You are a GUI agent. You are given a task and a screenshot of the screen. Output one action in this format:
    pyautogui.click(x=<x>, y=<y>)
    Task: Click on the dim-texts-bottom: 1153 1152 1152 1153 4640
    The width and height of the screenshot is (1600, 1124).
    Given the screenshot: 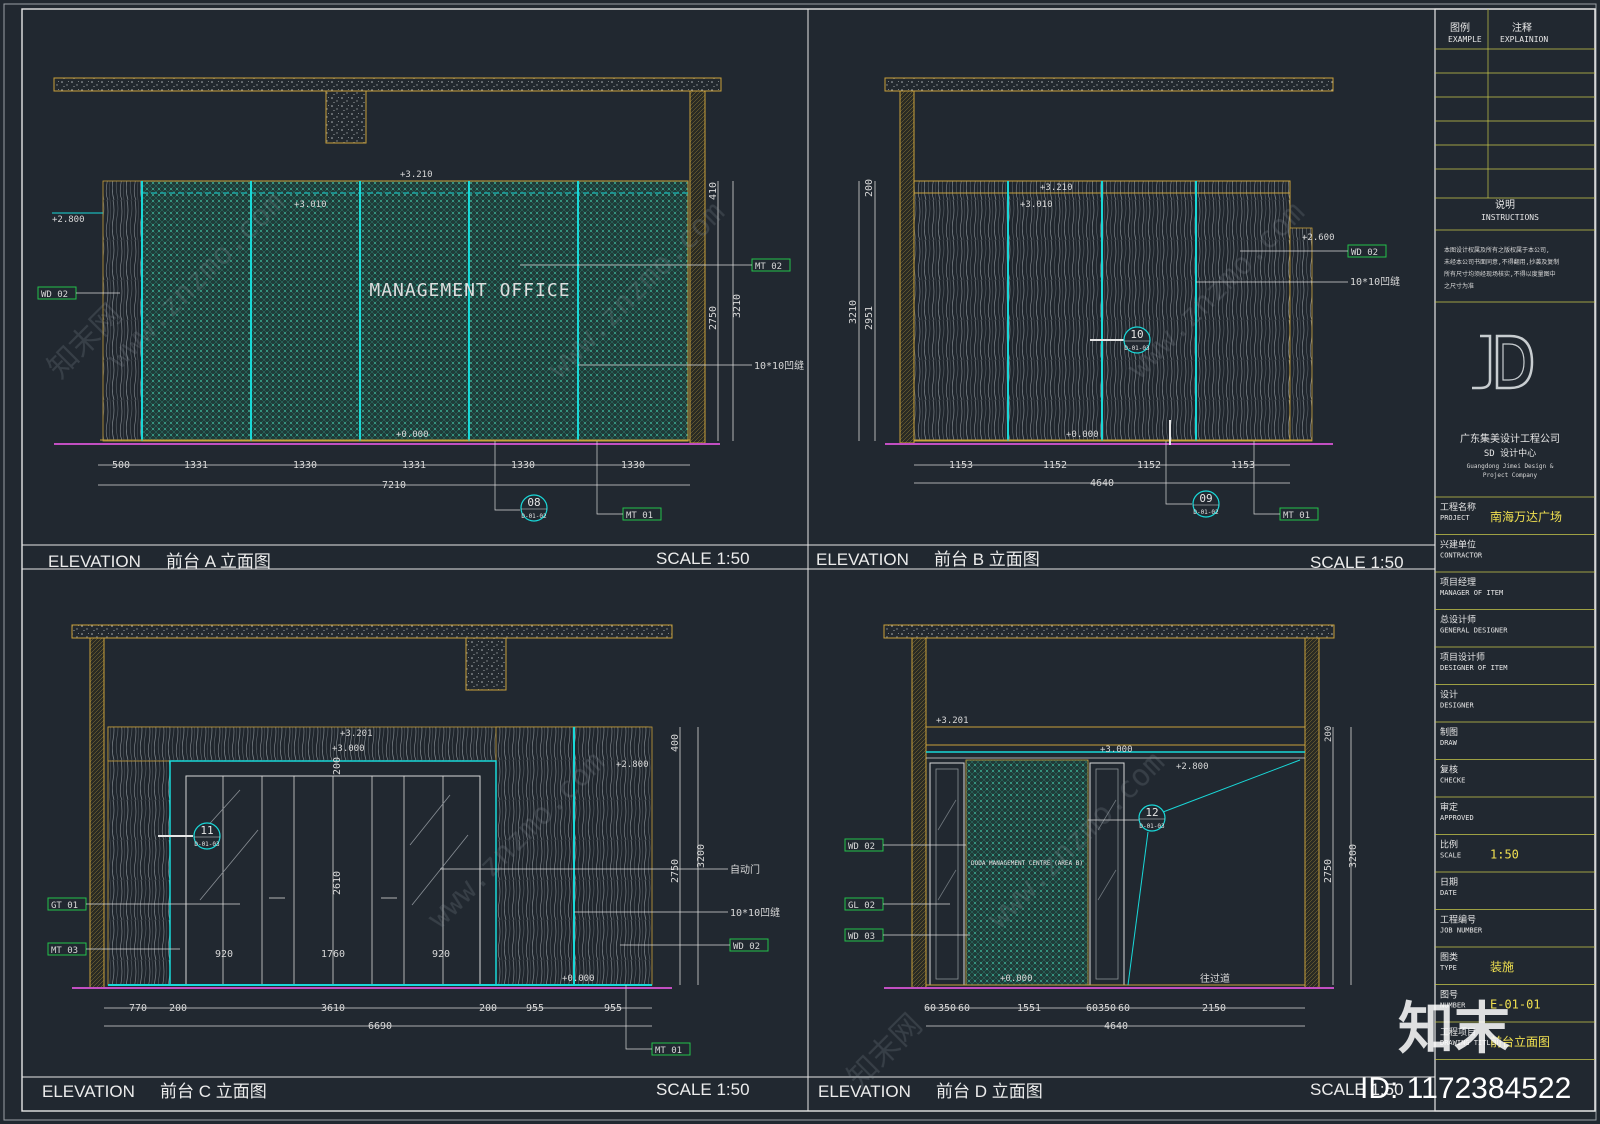 What is the action you would take?
    pyautogui.click(x=1102, y=474)
    